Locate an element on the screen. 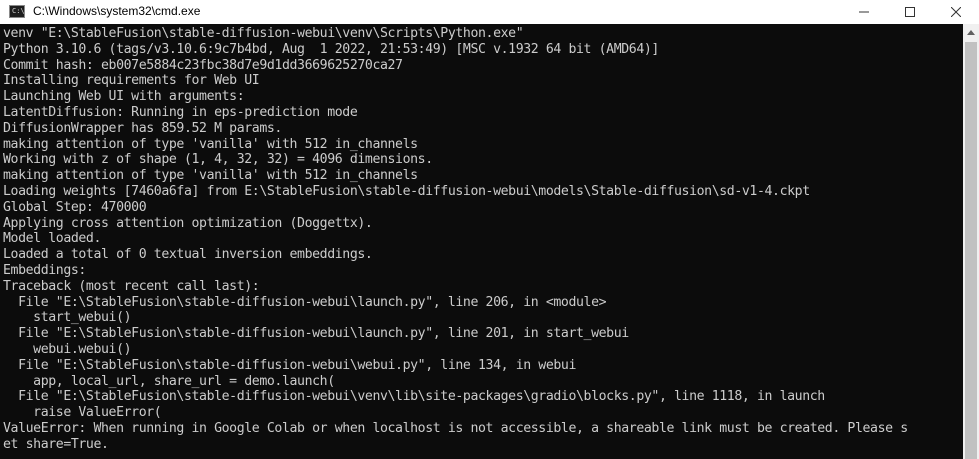  scroll-up-button is located at coordinates (971, 32).